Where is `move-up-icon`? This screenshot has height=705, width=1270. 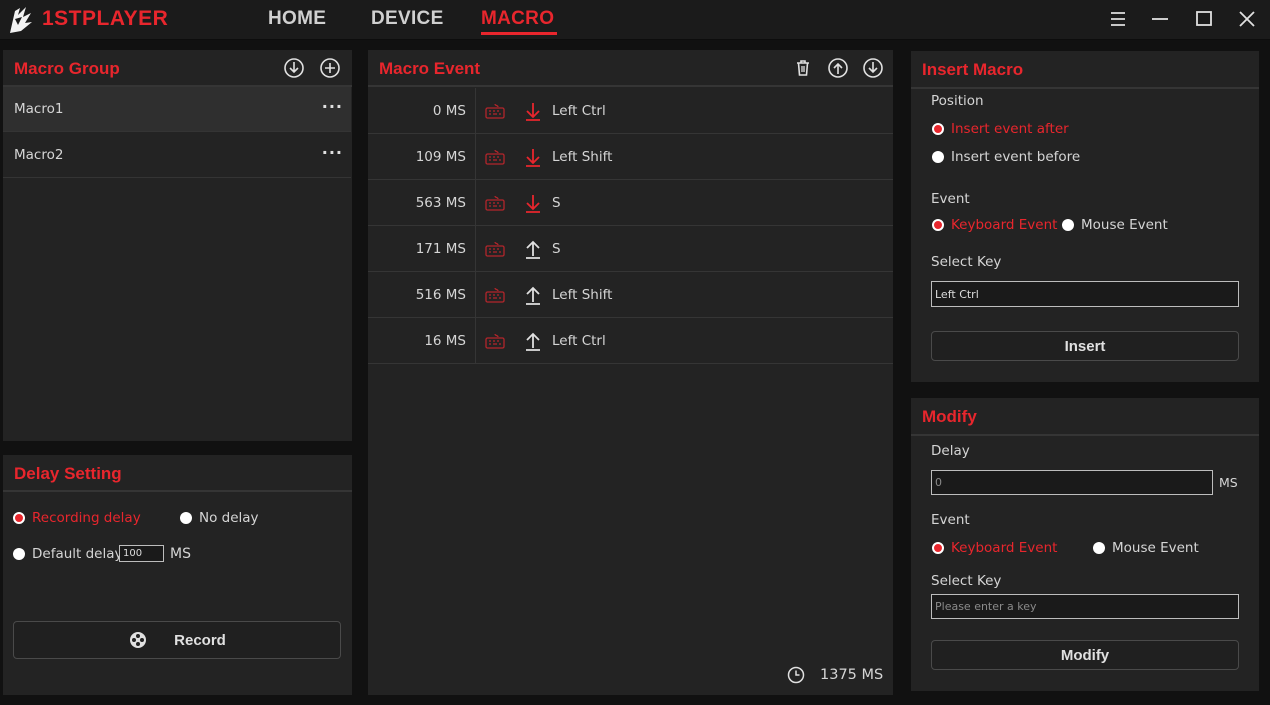
move-up-icon is located at coordinates (838, 68).